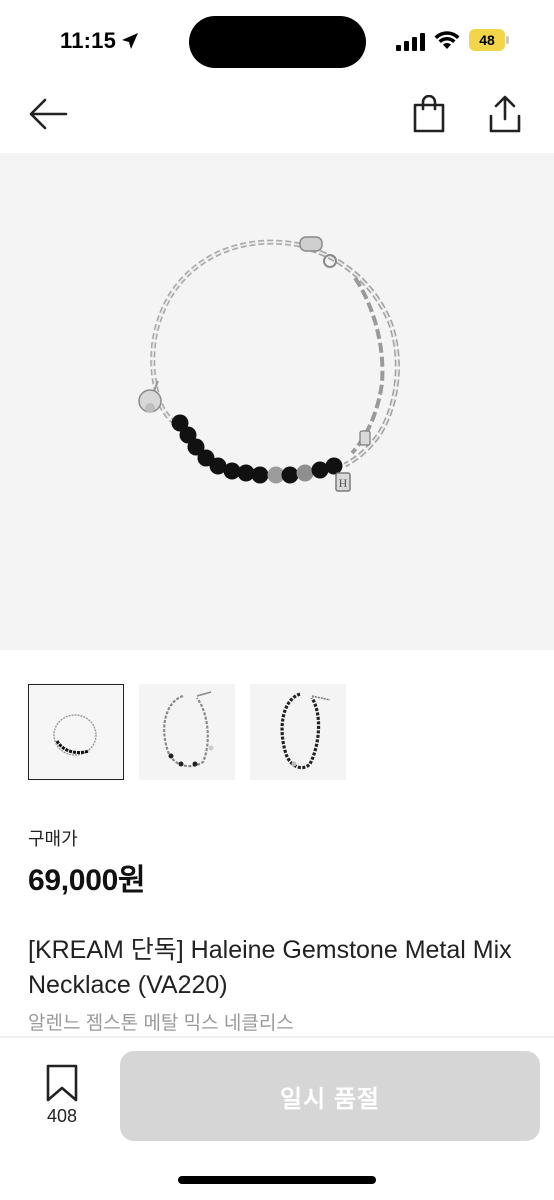 The height and width of the screenshot is (1200, 554). I want to click on battery-cap, so click(507, 40).